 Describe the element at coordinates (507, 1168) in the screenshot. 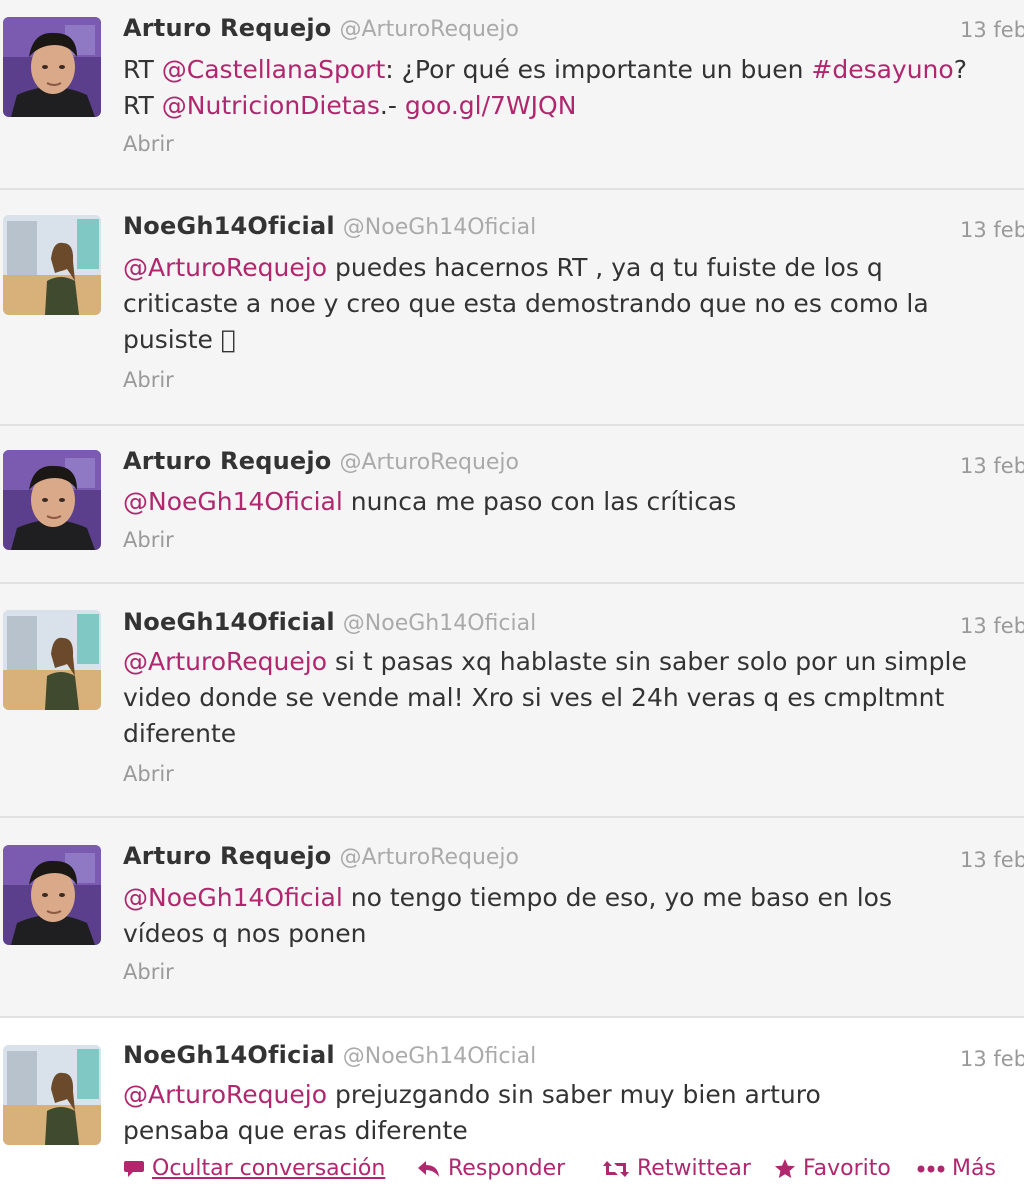

I see `reply-label: Responder` at that location.